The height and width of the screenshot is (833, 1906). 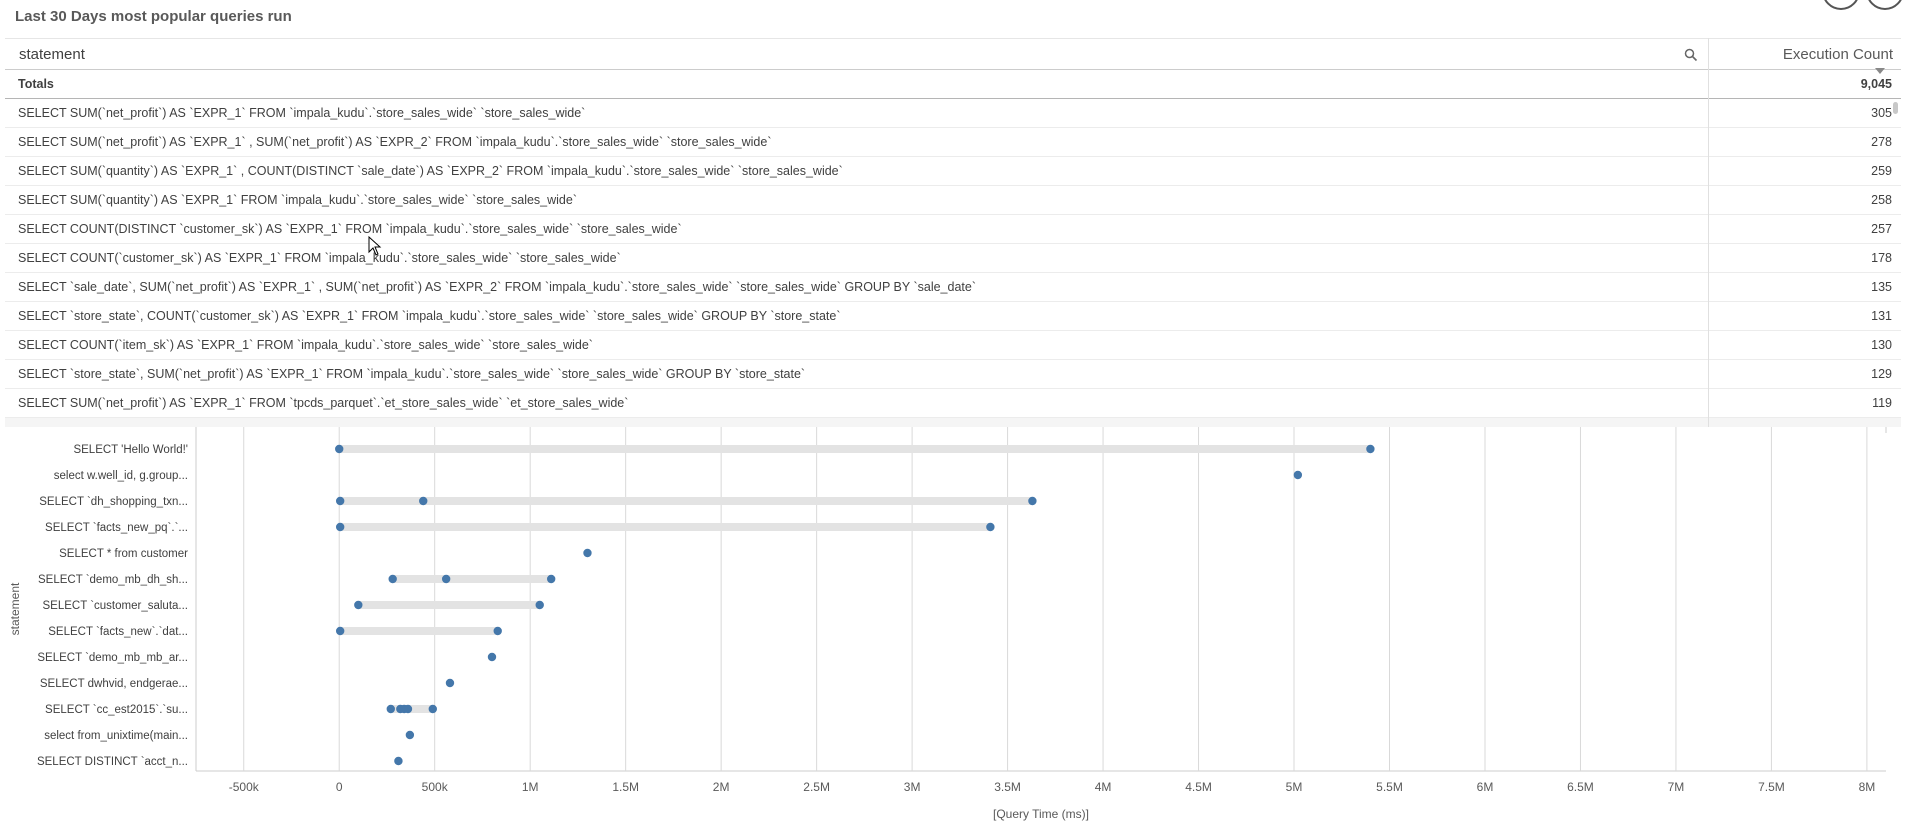 What do you see at coordinates (1882, 403) in the screenshot?
I see `execution-count-cell: 119` at bounding box center [1882, 403].